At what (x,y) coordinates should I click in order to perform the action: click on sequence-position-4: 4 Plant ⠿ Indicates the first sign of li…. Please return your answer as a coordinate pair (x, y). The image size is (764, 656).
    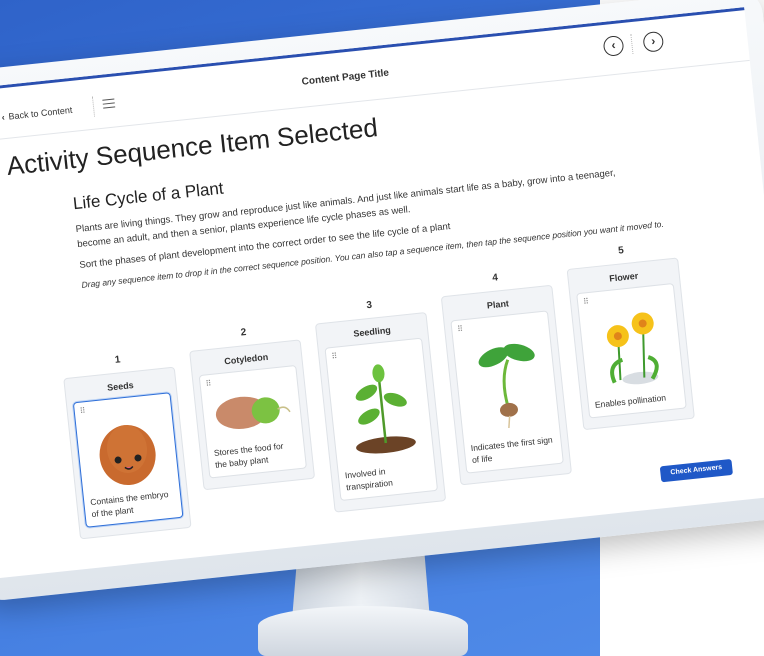
    Looking at the image, I should click on (506, 376).